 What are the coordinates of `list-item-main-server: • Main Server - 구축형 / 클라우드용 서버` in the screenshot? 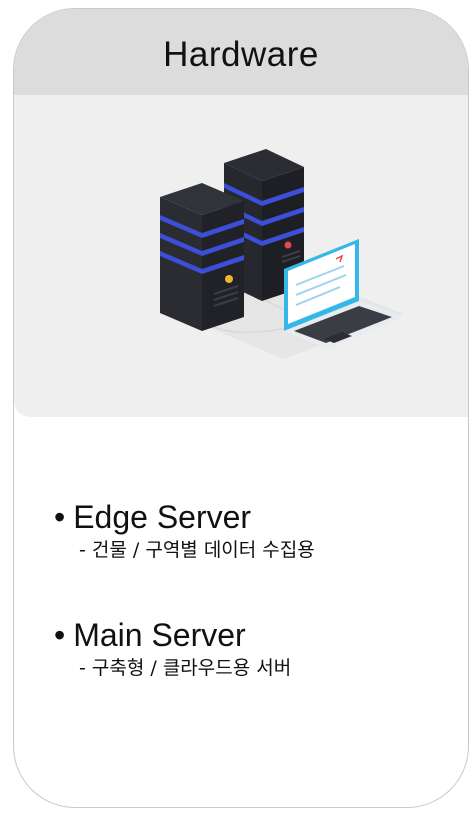 It's located at (184, 648).